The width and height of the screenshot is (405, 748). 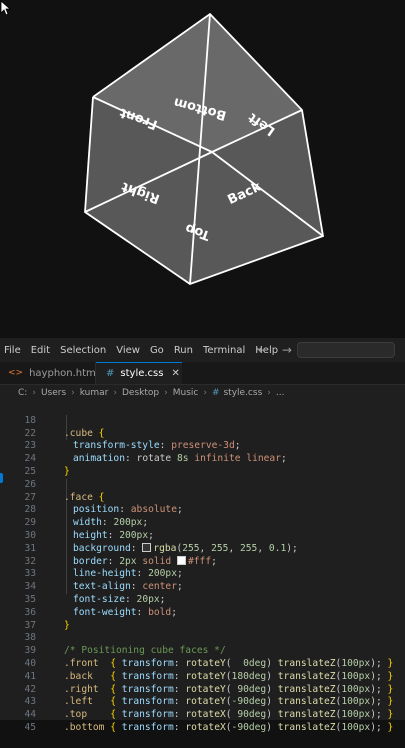 What do you see at coordinates (83, 350) in the screenshot?
I see `menu-selection: Selection` at bounding box center [83, 350].